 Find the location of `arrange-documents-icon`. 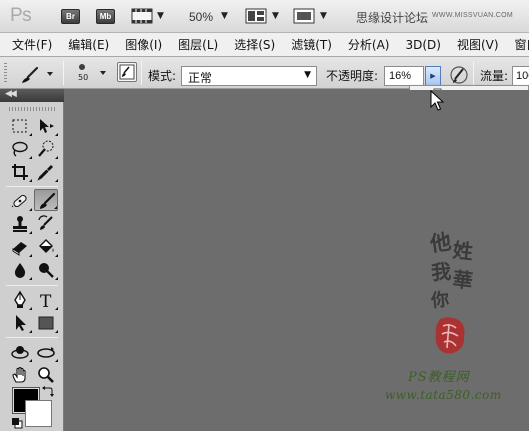

arrange-documents-icon is located at coordinates (256, 17).